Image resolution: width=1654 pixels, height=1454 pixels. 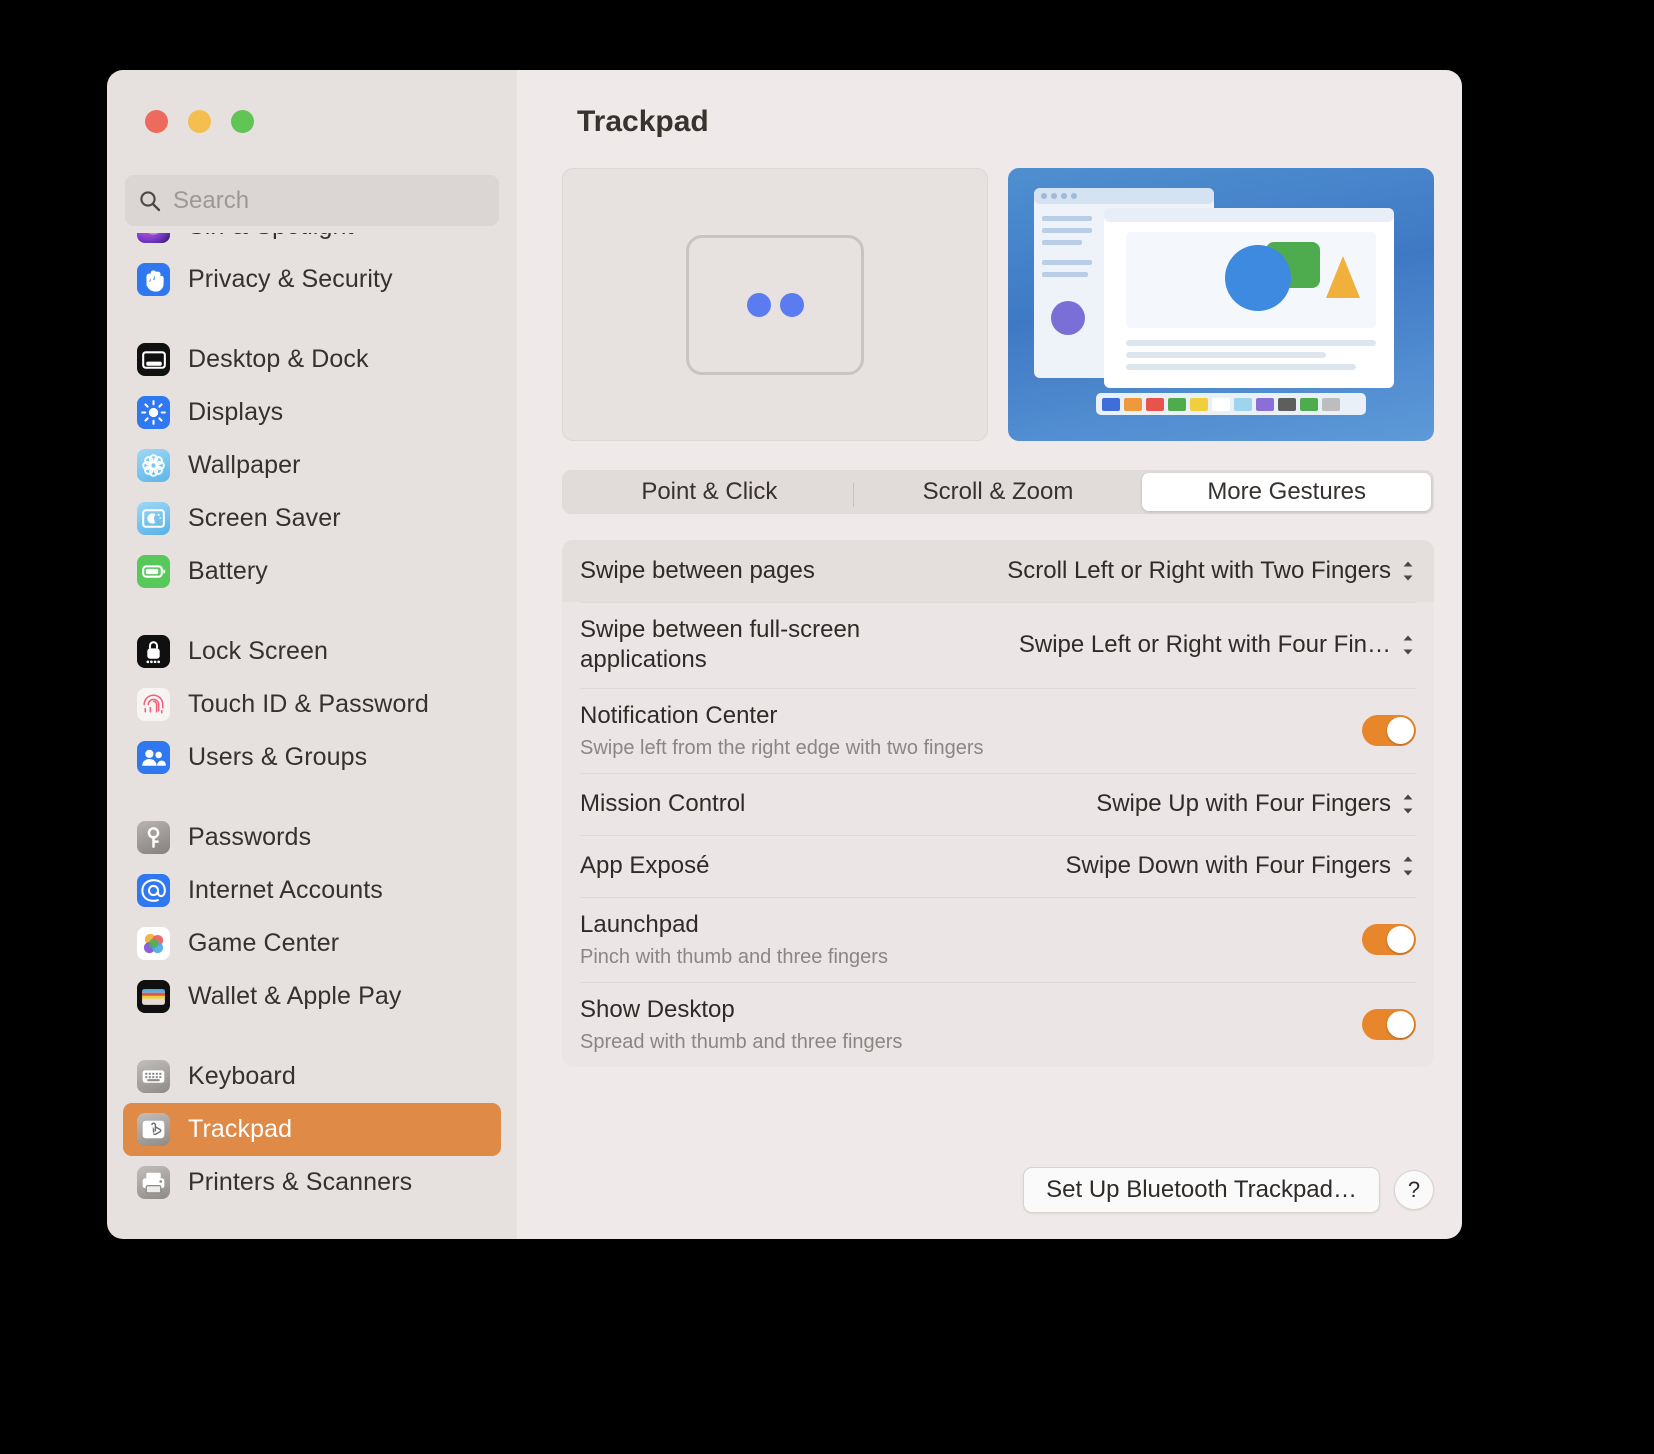 I want to click on settings-row-title: Notification Center, so click(x=679, y=715).